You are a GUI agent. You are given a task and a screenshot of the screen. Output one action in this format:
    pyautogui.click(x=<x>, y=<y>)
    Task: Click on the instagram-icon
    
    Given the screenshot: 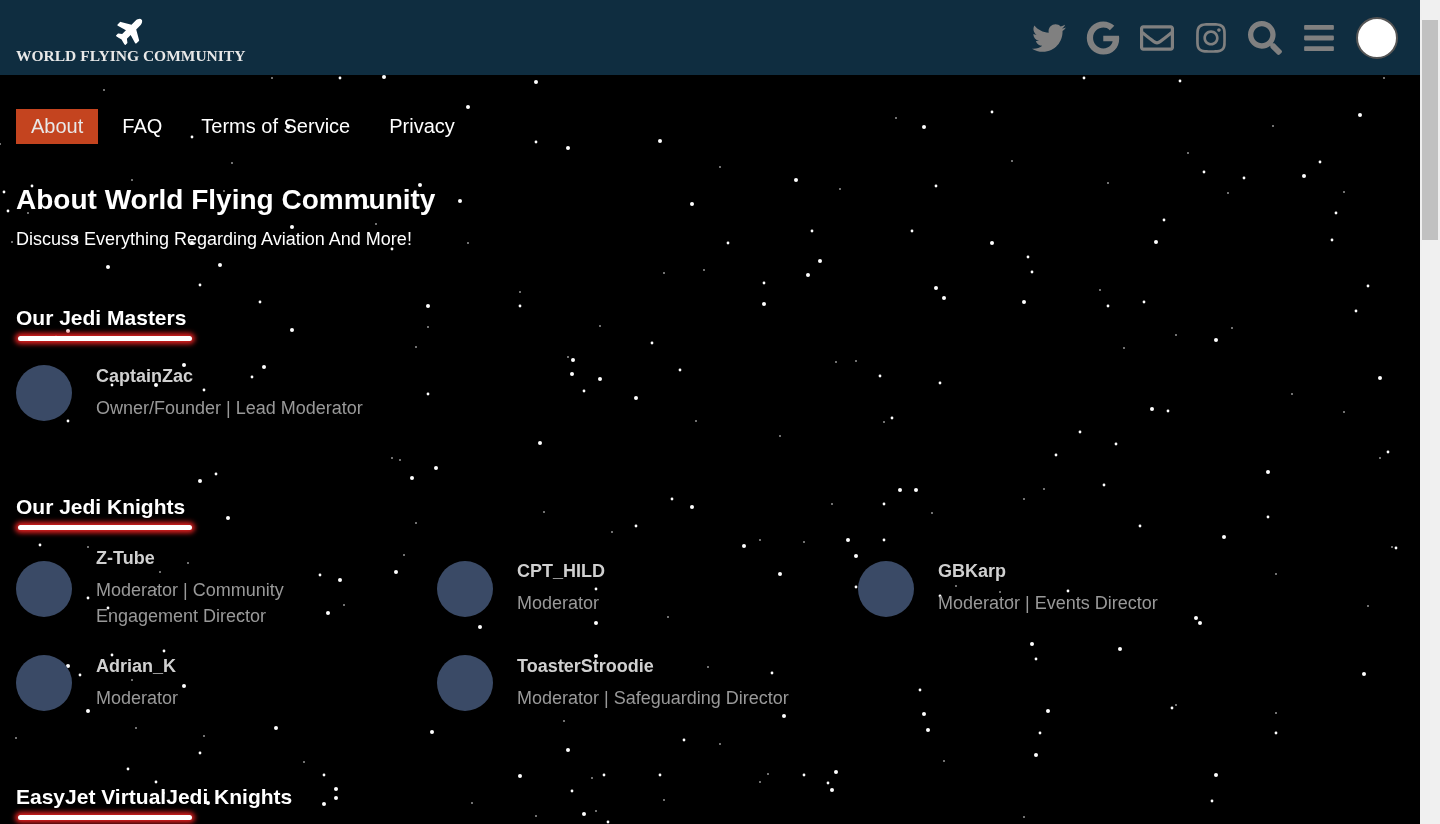 What is the action you would take?
    pyautogui.click(x=1211, y=37)
    